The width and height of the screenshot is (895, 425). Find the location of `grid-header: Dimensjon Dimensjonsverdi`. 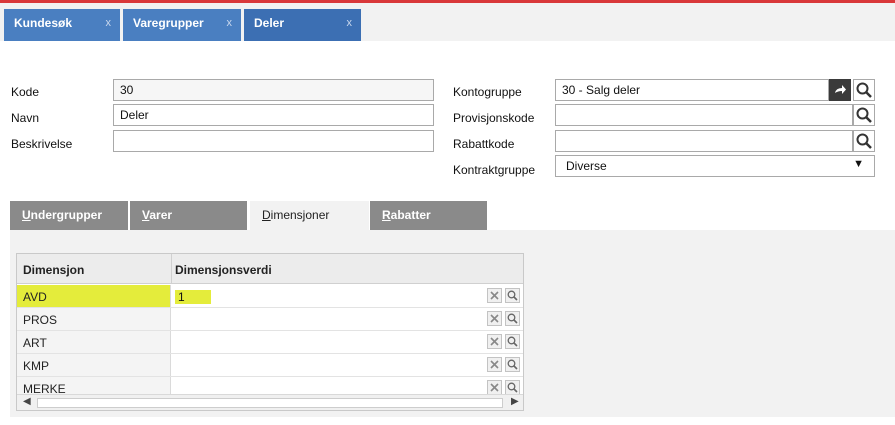

grid-header: Dimensjon Dimensjonsverdi is located at coordinates (270, 269).